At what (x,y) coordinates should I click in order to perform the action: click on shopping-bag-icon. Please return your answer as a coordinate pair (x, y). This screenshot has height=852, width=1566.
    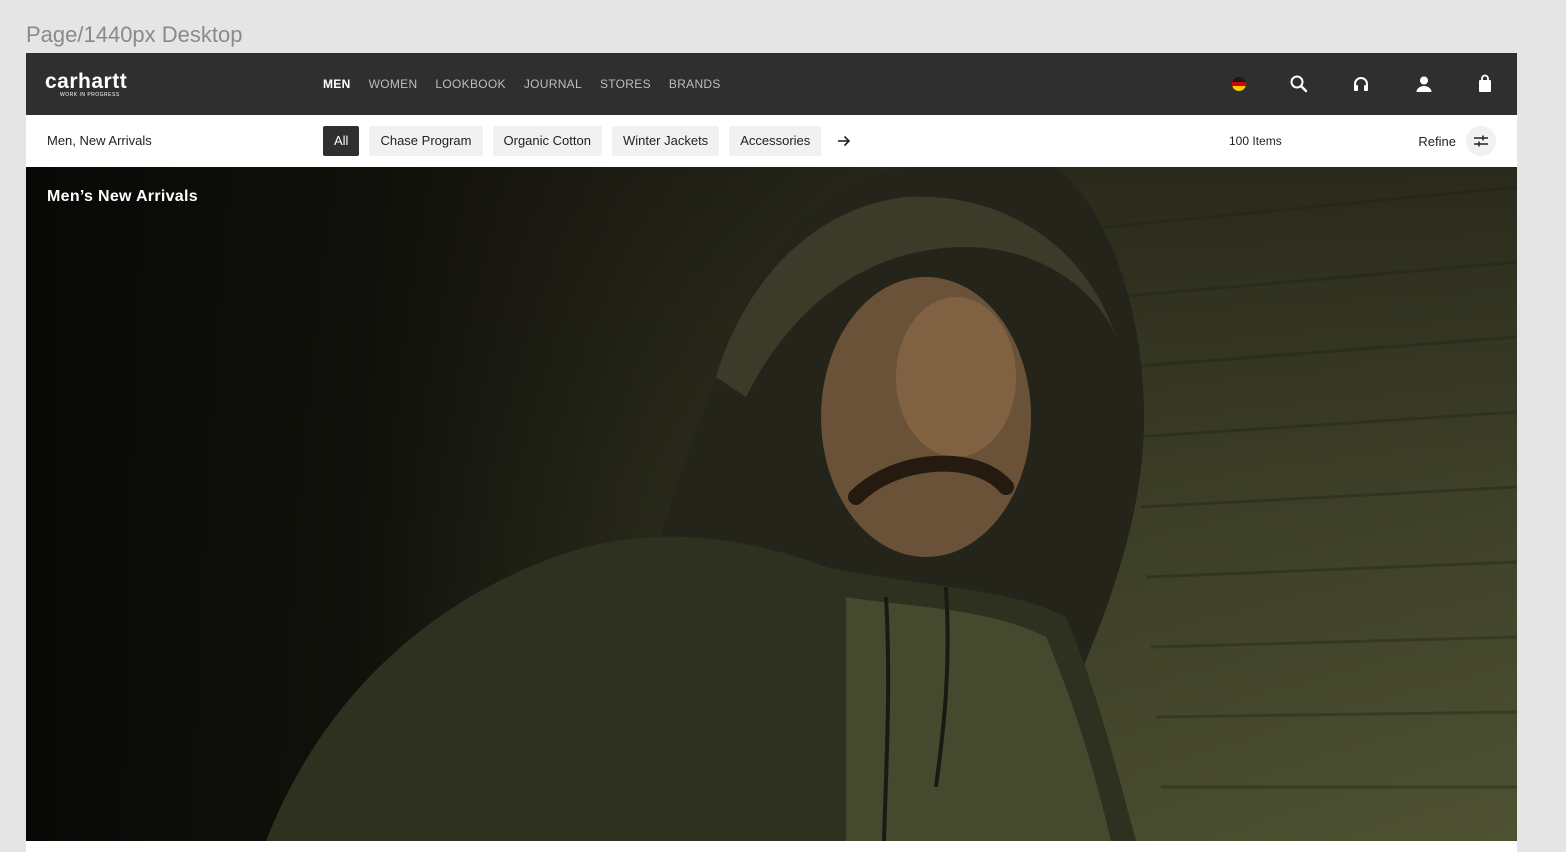
    Looking at the image, I should click on (1485, 84).